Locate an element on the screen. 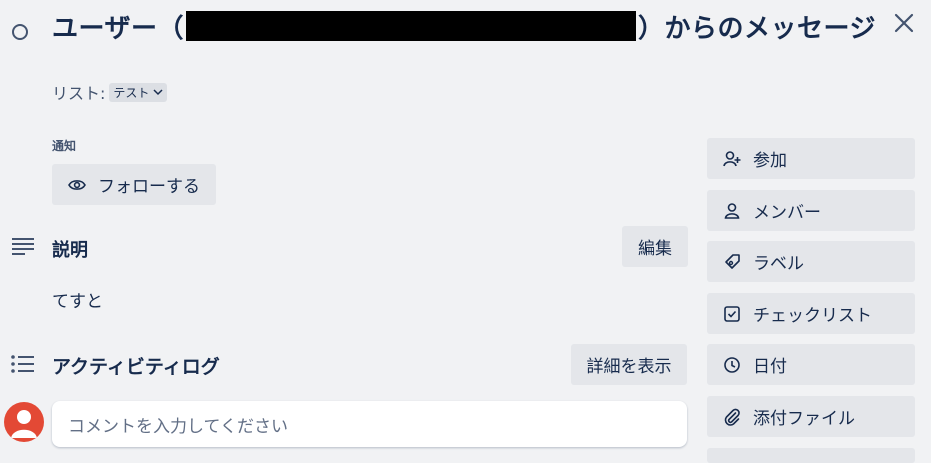 Image resolution: width=931 pixels, height=463 pixels. list-info: リスト: テスト is located at coordinates (110, 92).